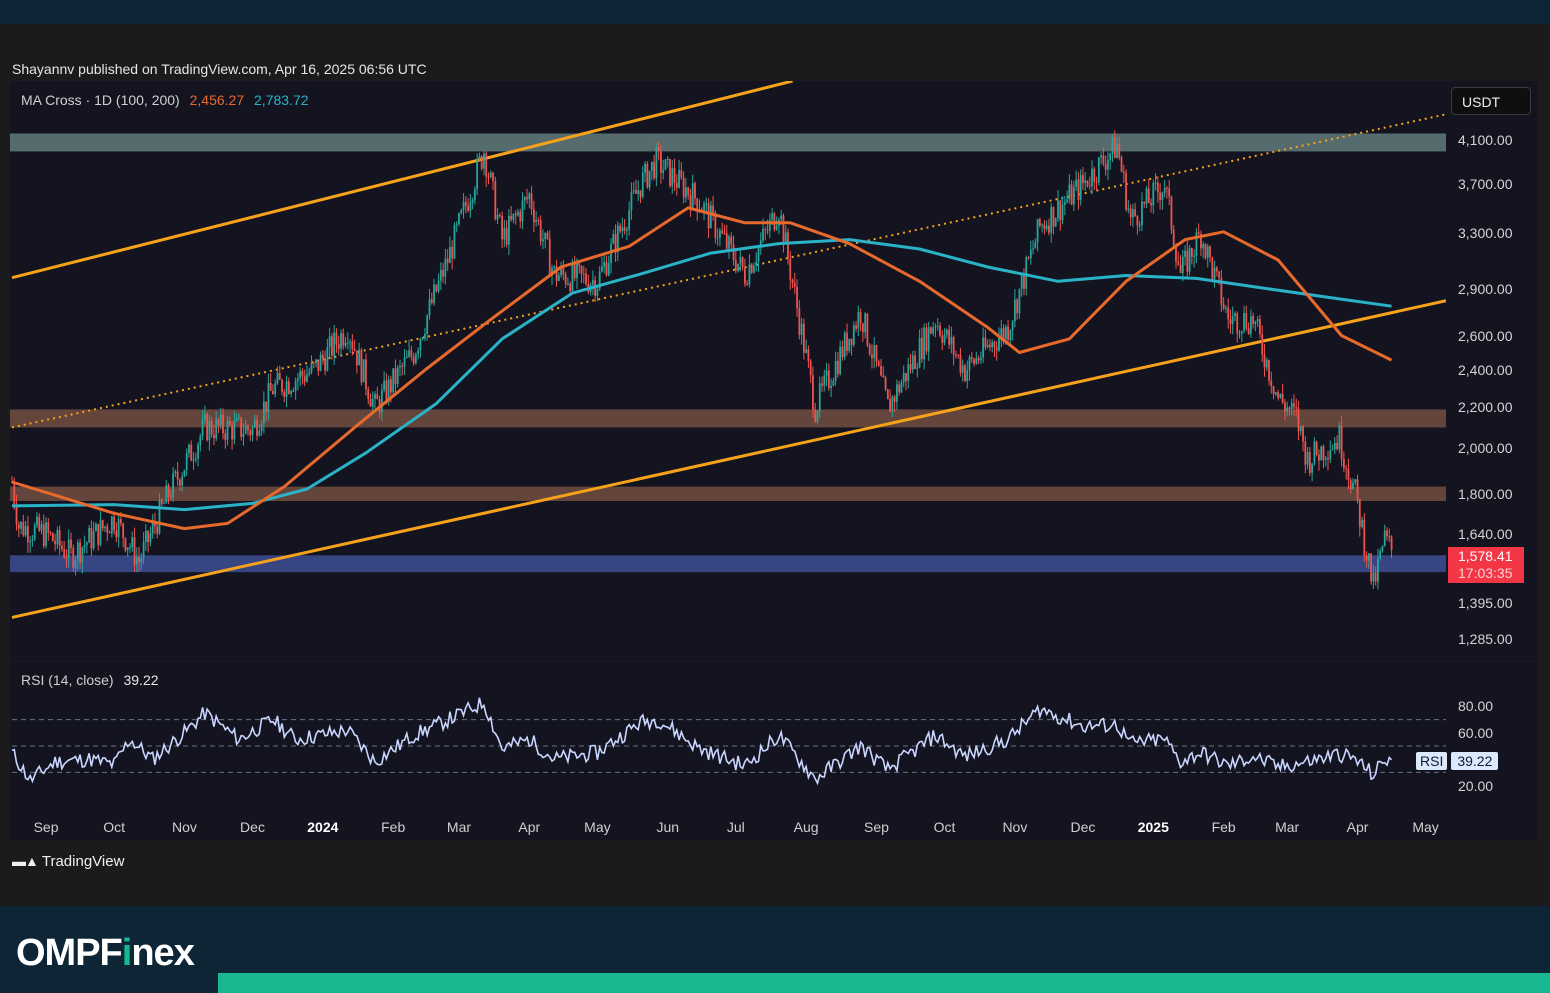  Describe the element at coordinates (90, 680) in the screenshot. I see `rsi-legend: RSI (14, close) 39.22` at that location.